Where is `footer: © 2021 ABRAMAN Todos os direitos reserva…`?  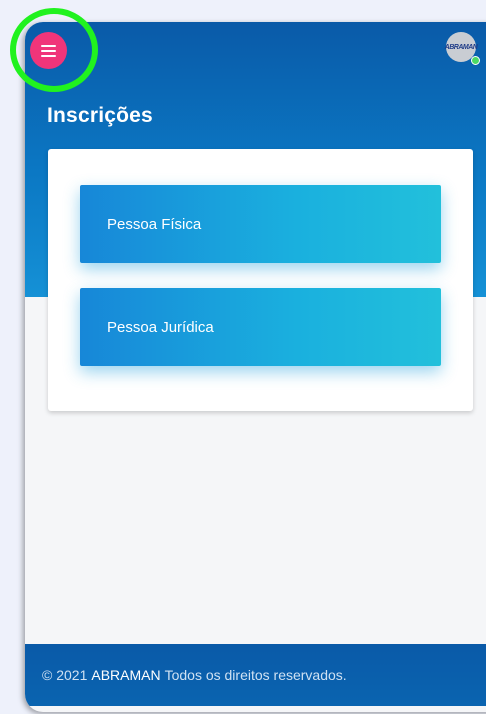
footer: © 2021 ABRAMAN Todos os direitos reserva… is located at coordinates (255, 675).